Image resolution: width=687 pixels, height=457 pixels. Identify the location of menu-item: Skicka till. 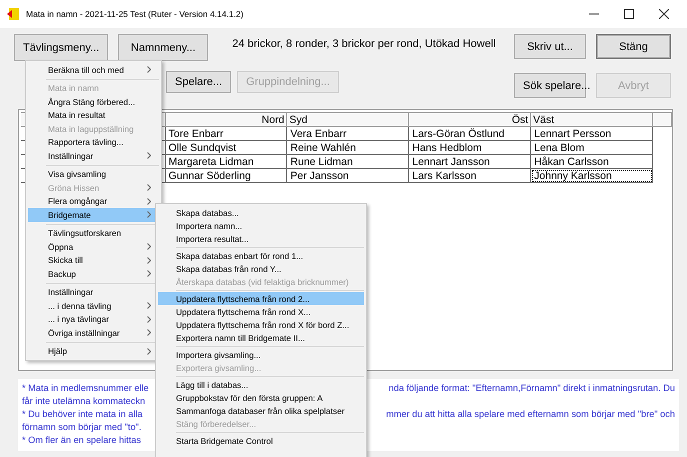
(93, 260).